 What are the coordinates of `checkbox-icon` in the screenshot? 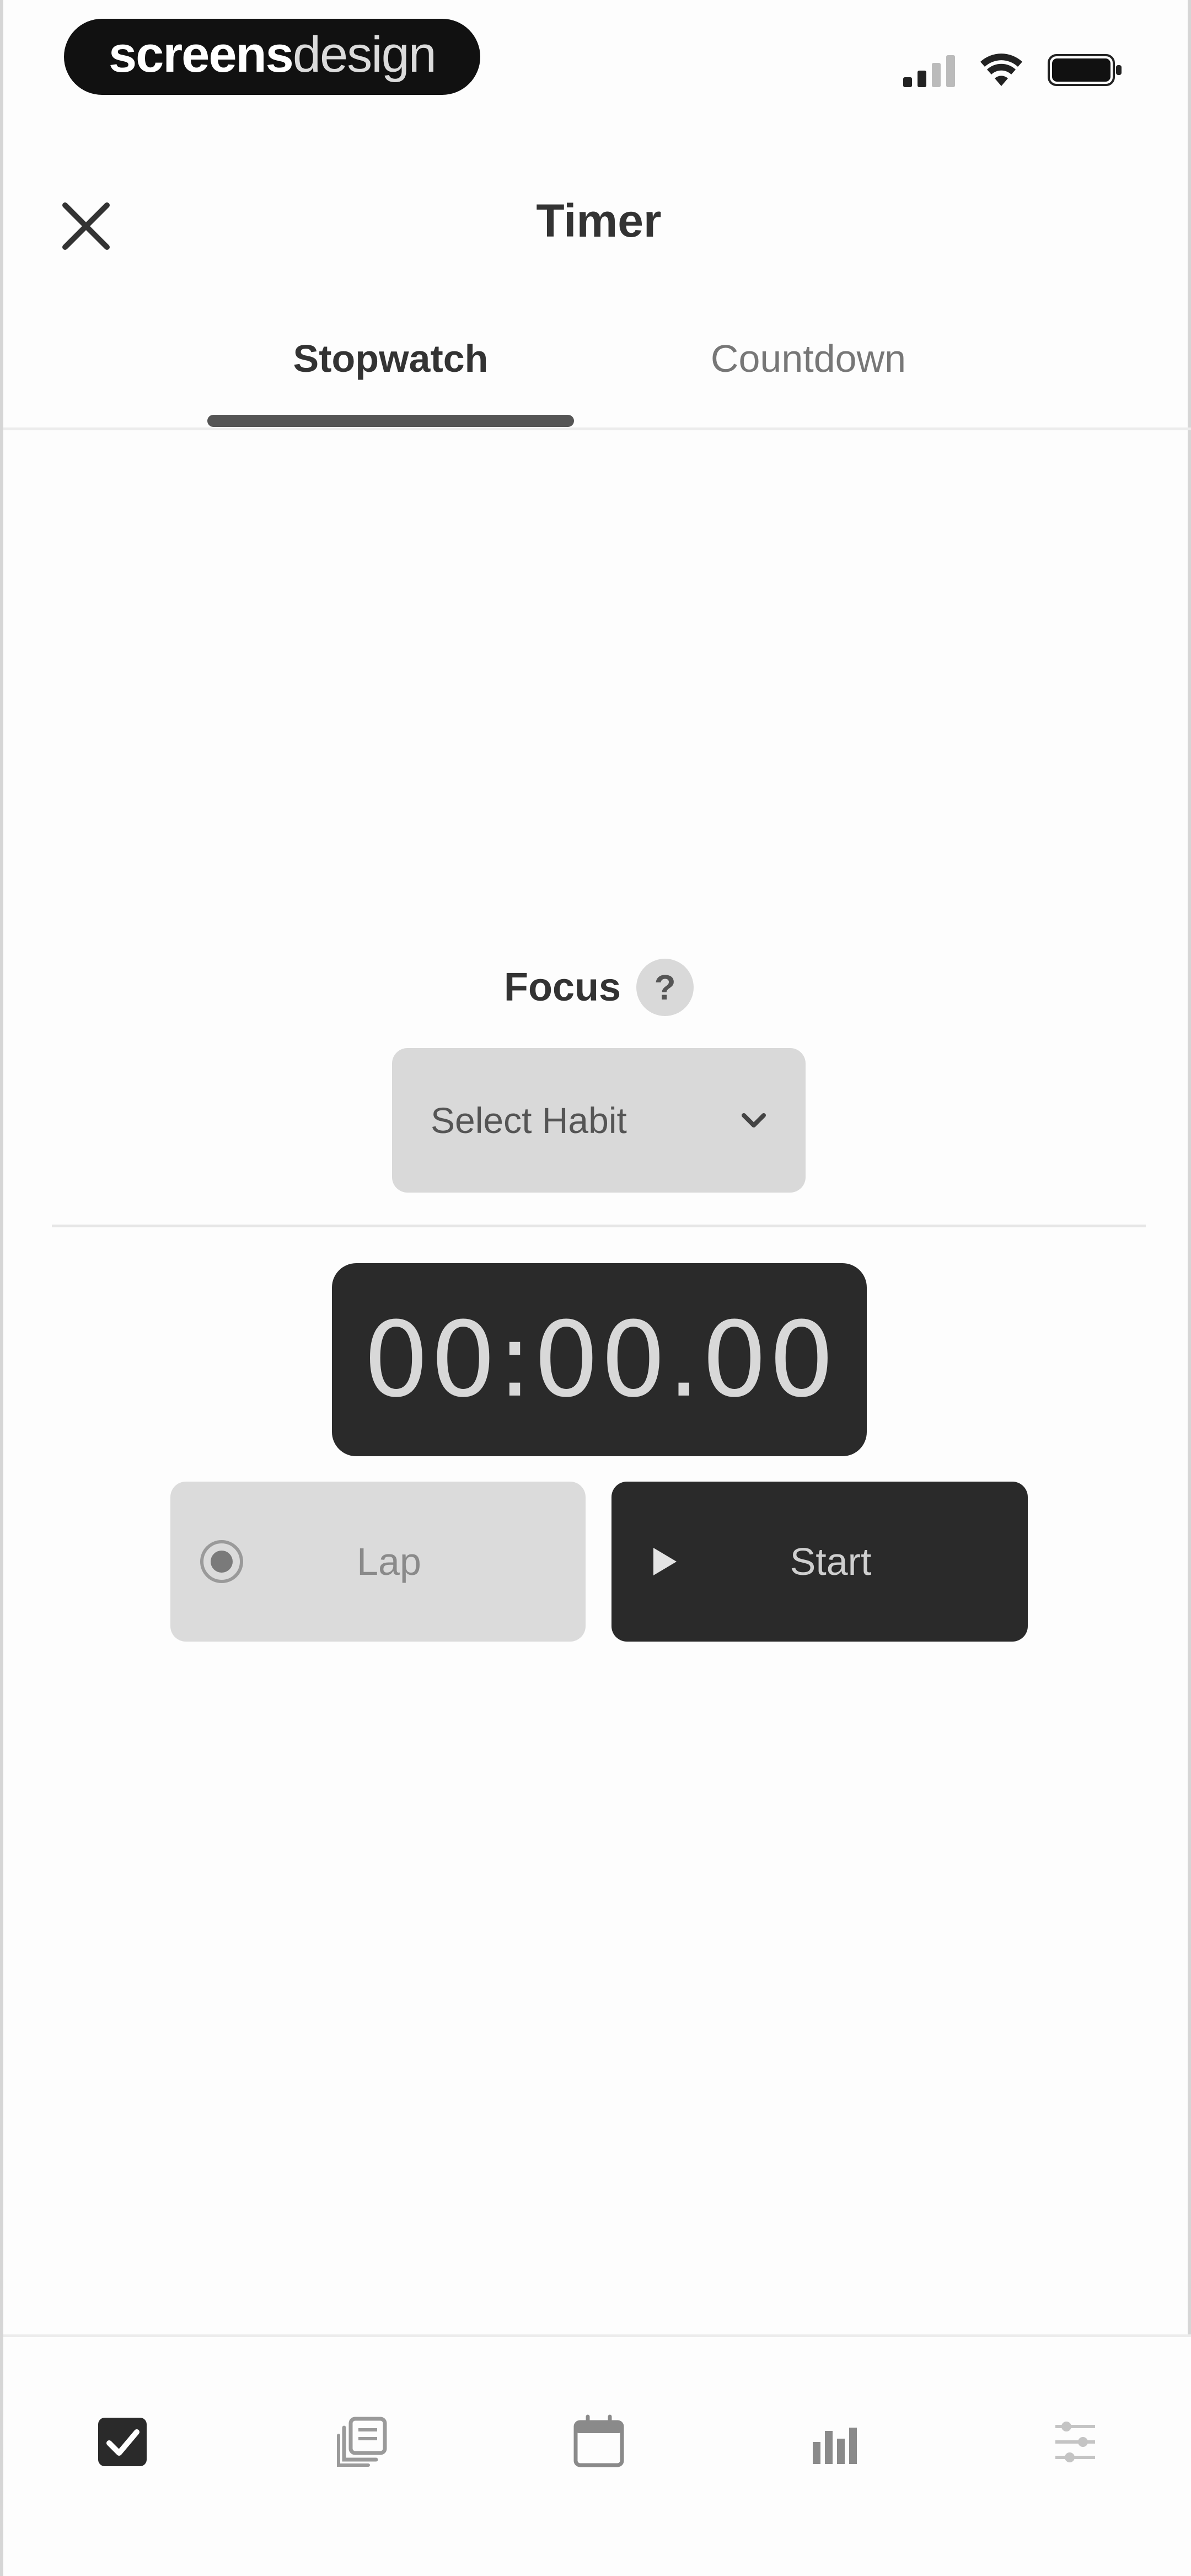 It's located at (122, 2442).